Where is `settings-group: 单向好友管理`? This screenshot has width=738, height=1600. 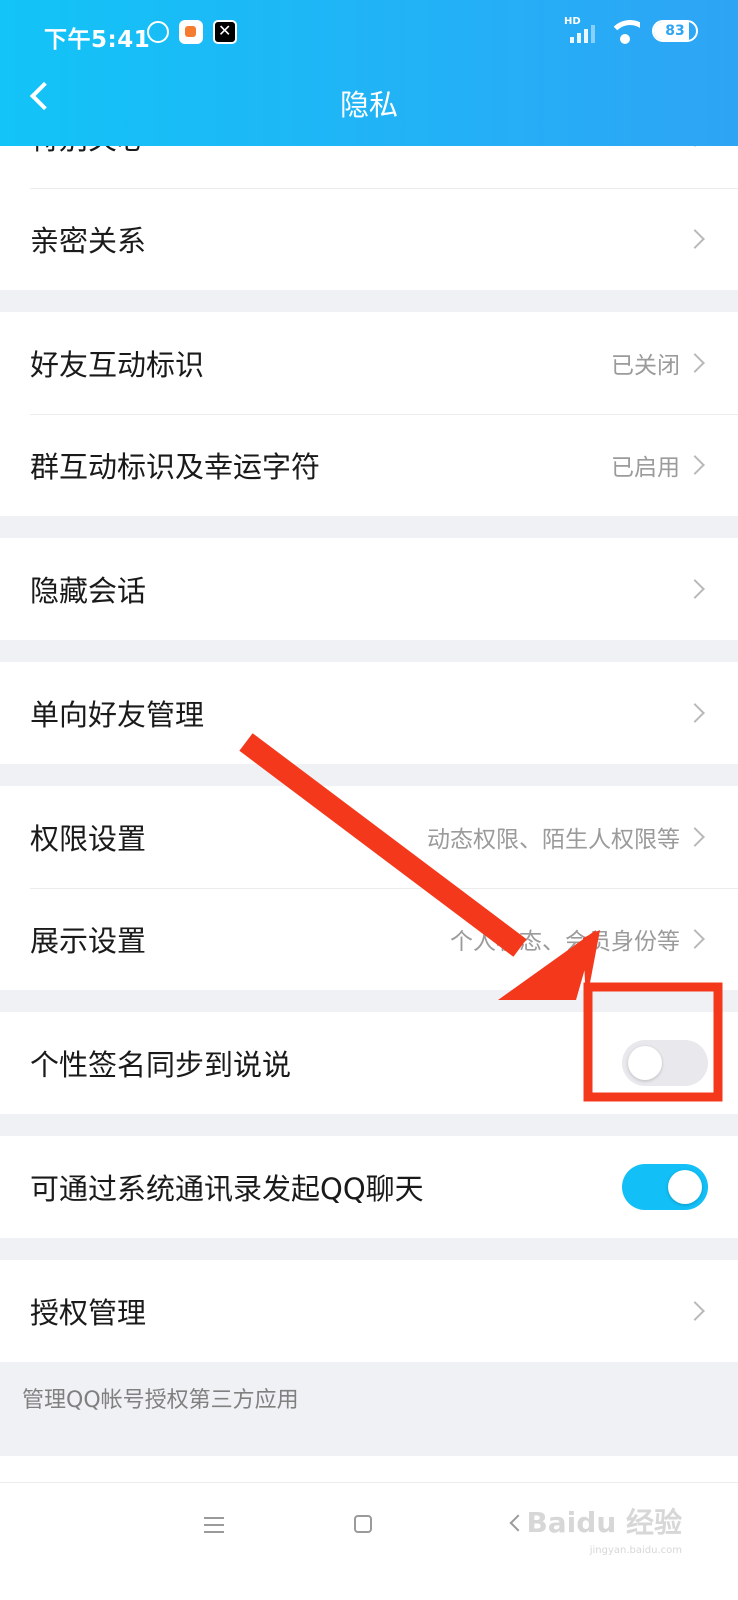 settings-group: 单向好友管理 is located at coordinates (369, 713).